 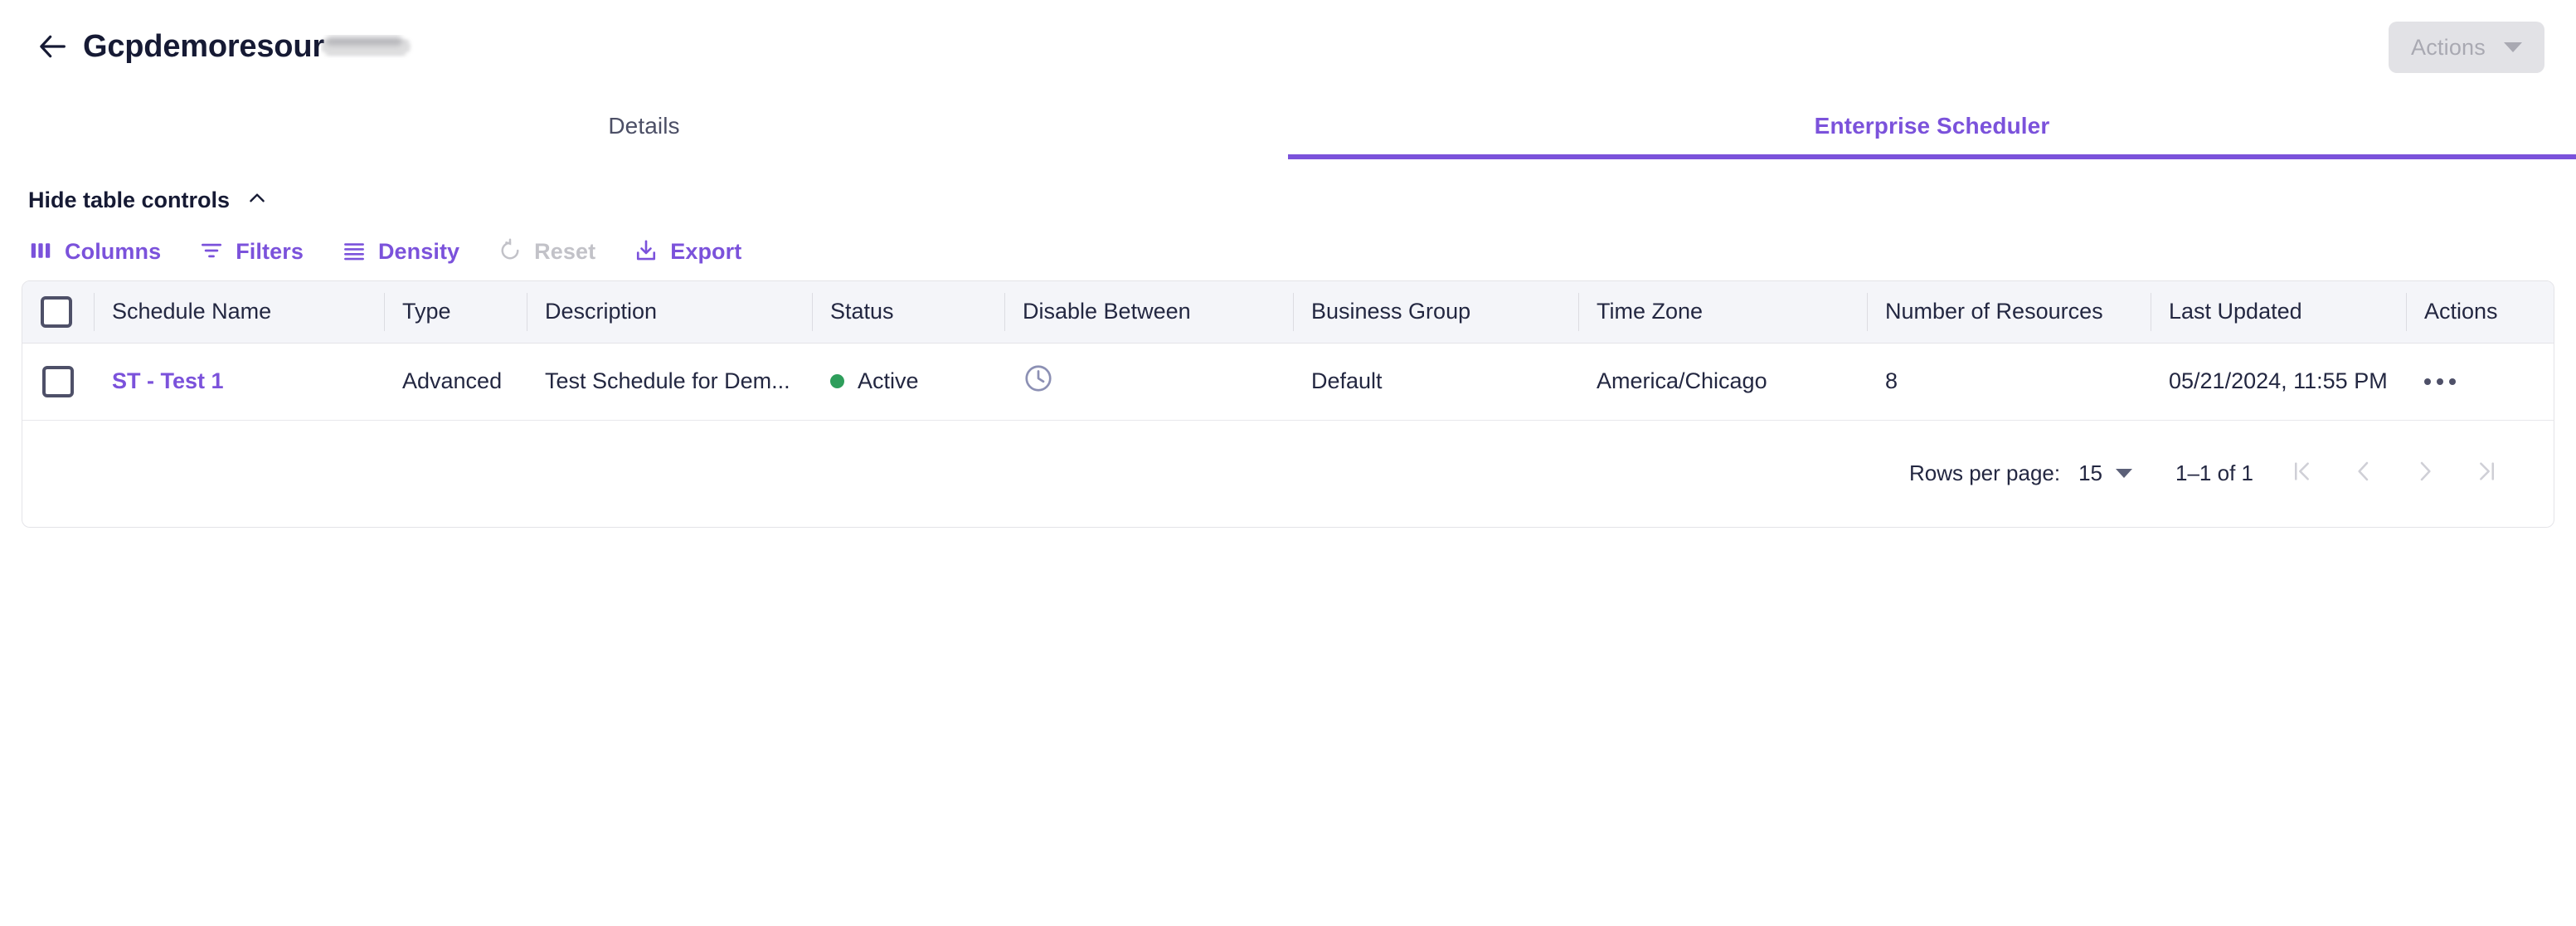 I want to click on columns-icon, so click(x=41, y=252).